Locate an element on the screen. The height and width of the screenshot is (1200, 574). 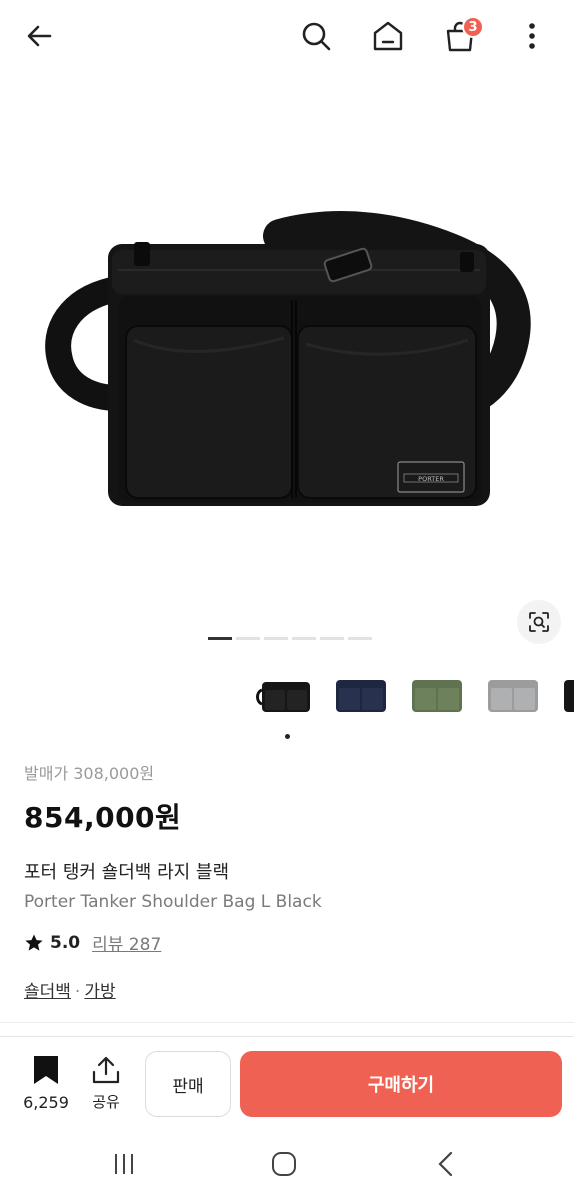
wishlist-button: 6,259 is located at coordinates (46, 1083).